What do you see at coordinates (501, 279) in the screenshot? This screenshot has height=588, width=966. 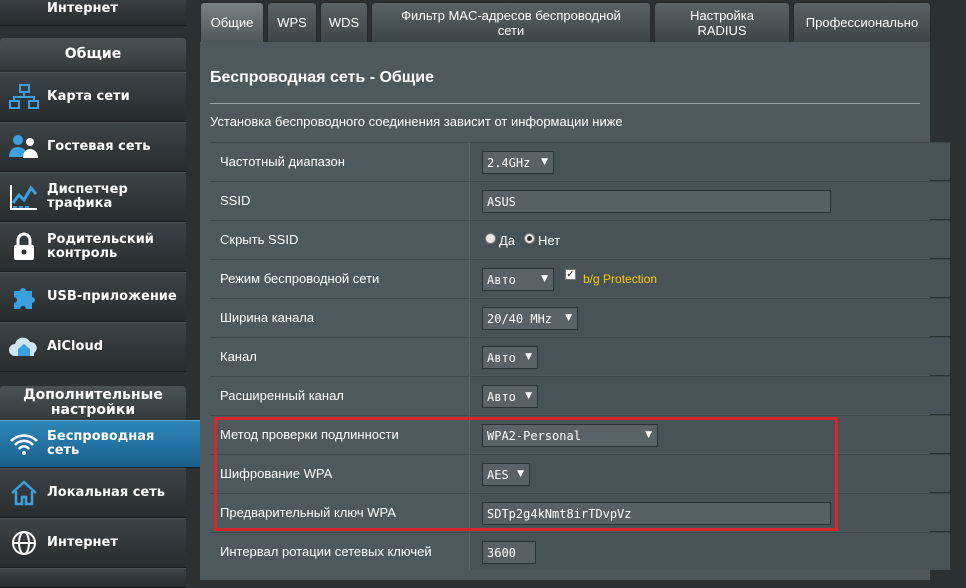 I see `wireless-mode-value: Авто` at bounding box center [501, 279].